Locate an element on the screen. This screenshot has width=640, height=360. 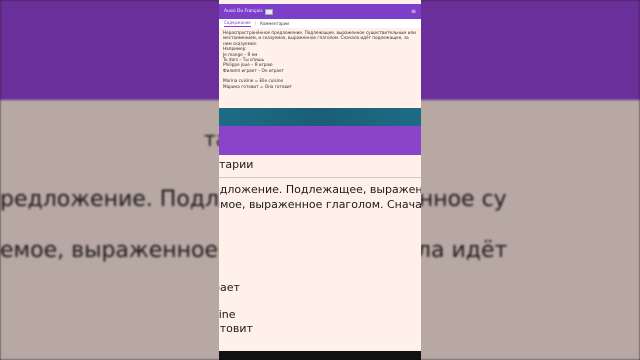
example-line: Марина готовит = Она готовит is located at coordinates (258, 86).